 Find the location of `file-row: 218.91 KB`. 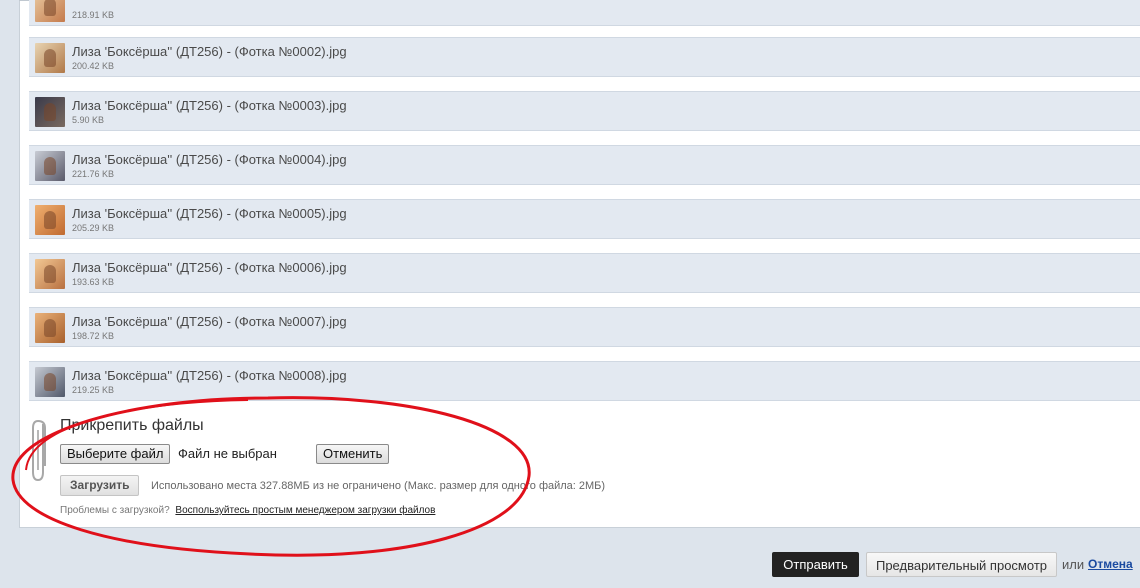

file-row: 218.91 KB is located at coordinates (584, 13).